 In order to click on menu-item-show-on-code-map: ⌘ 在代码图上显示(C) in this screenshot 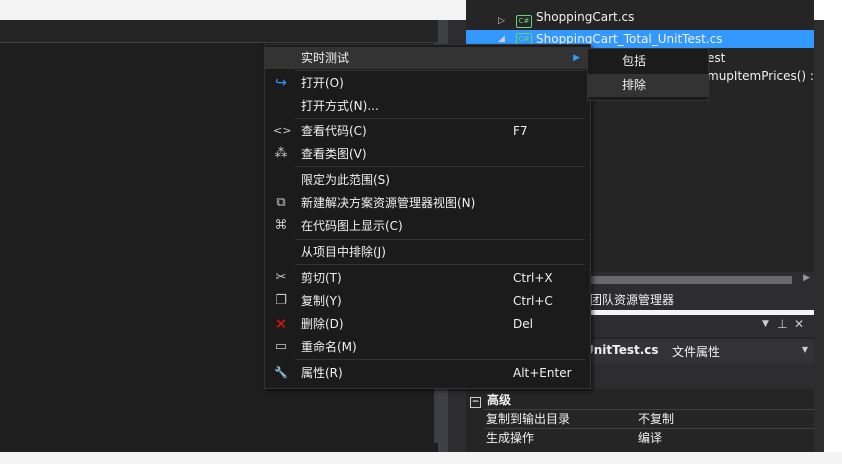, I will do `click(427, 226)`.